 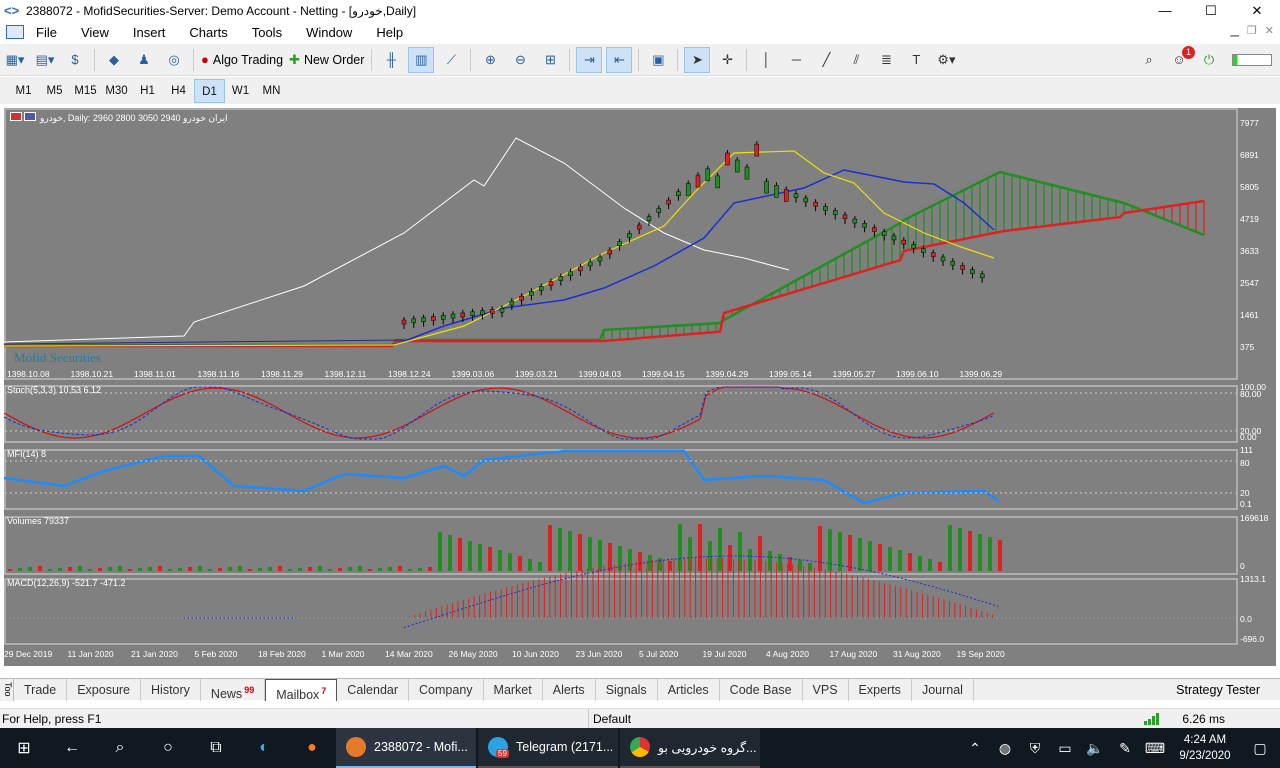 I want to click on taskbar-clock: 4:24 AM 9/23/2020, so click(x=1205, y=748).